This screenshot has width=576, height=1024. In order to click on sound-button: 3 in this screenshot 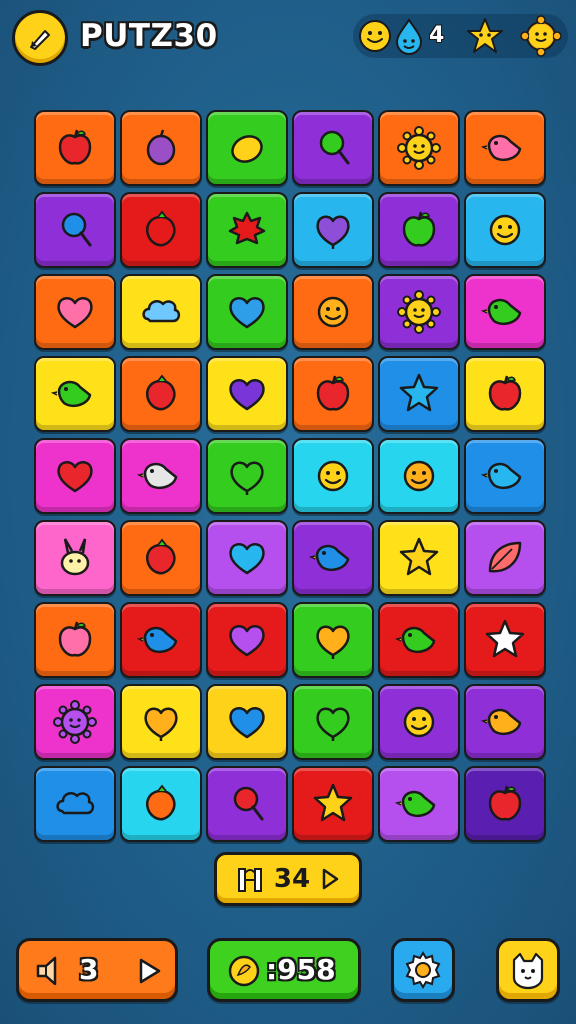, I will do `click(97, 970)`.